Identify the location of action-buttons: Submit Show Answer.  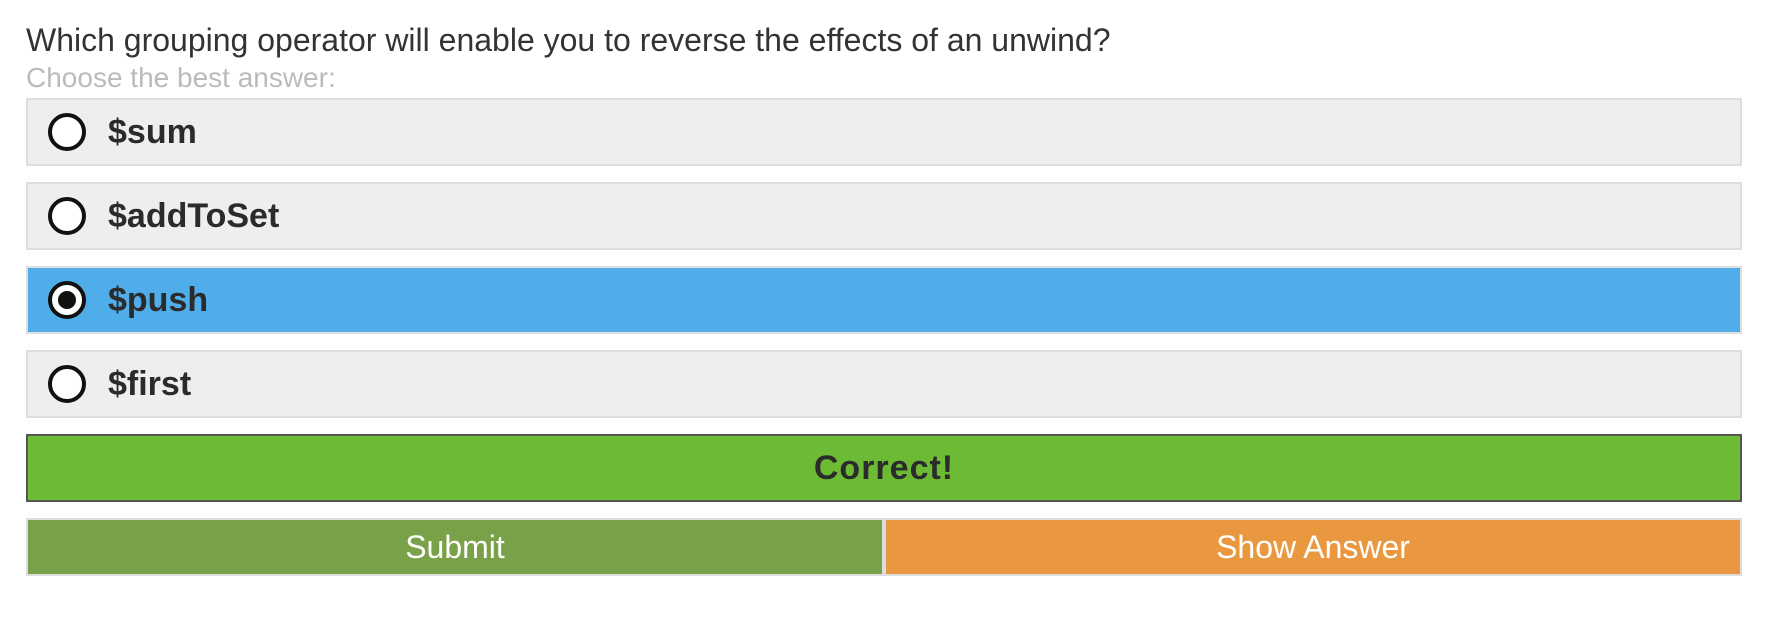
(884, 547).